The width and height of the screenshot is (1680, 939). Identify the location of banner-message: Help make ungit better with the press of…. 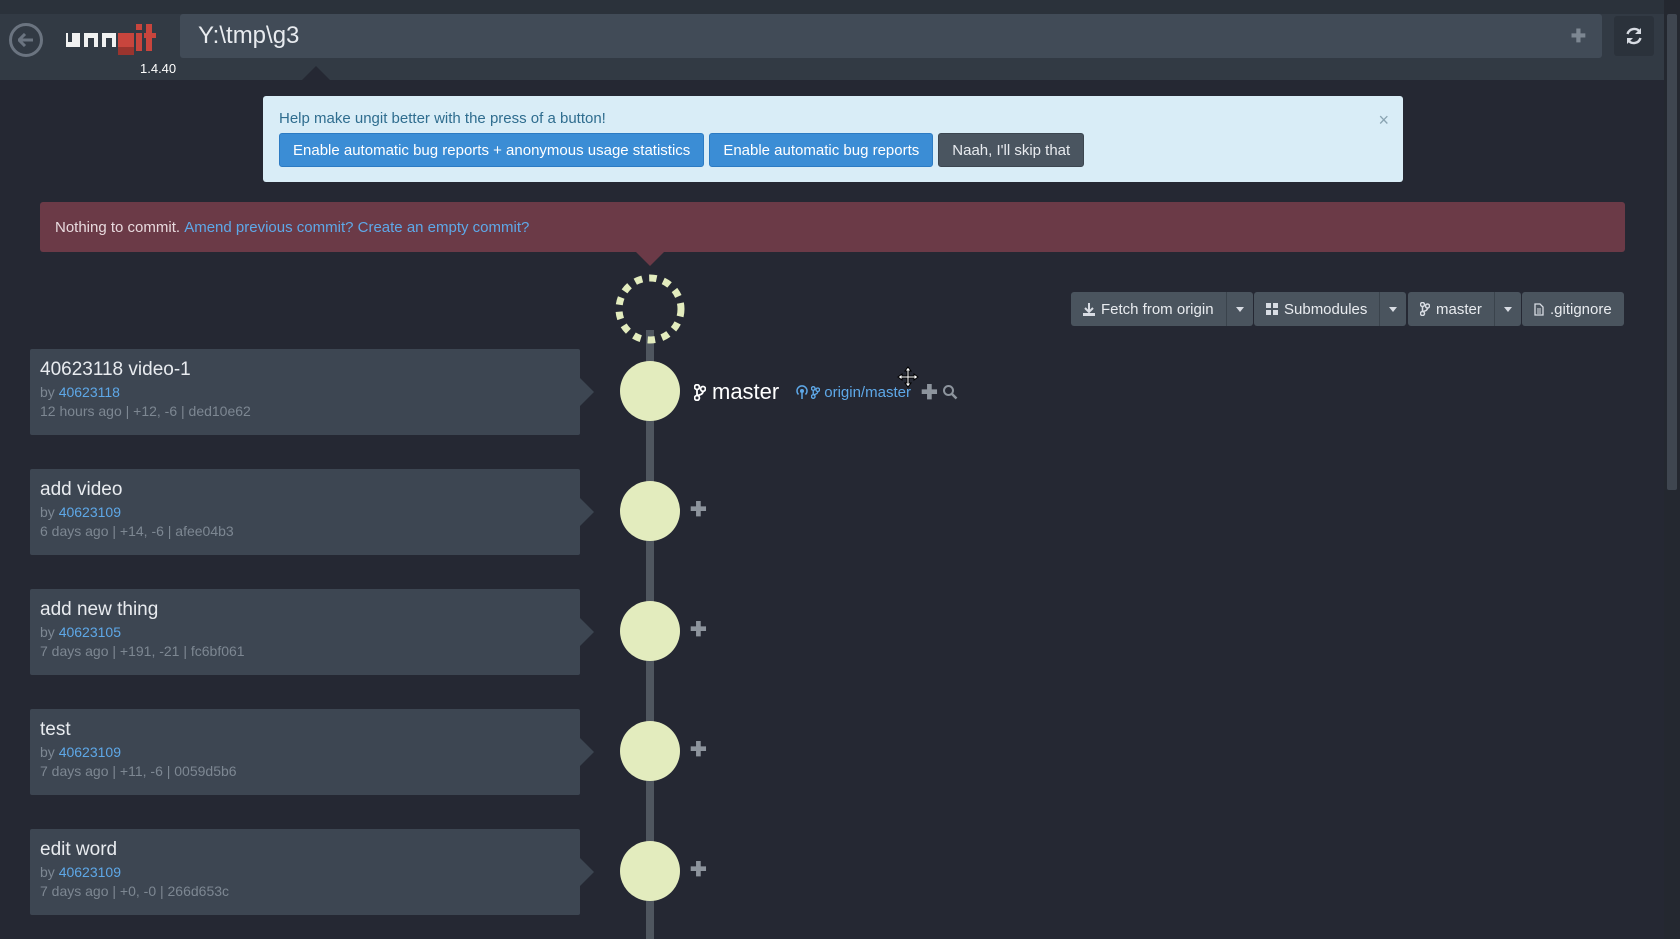
(442, 118).